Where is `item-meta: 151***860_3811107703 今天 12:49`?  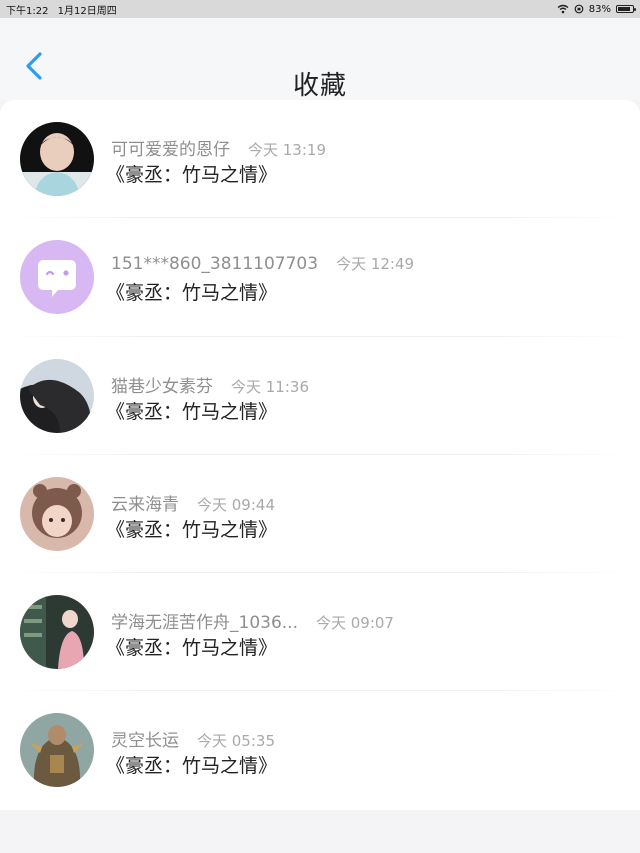 item-meta: 151***860_3811107703 今天 12:49 is located at coordinates (262, 263).